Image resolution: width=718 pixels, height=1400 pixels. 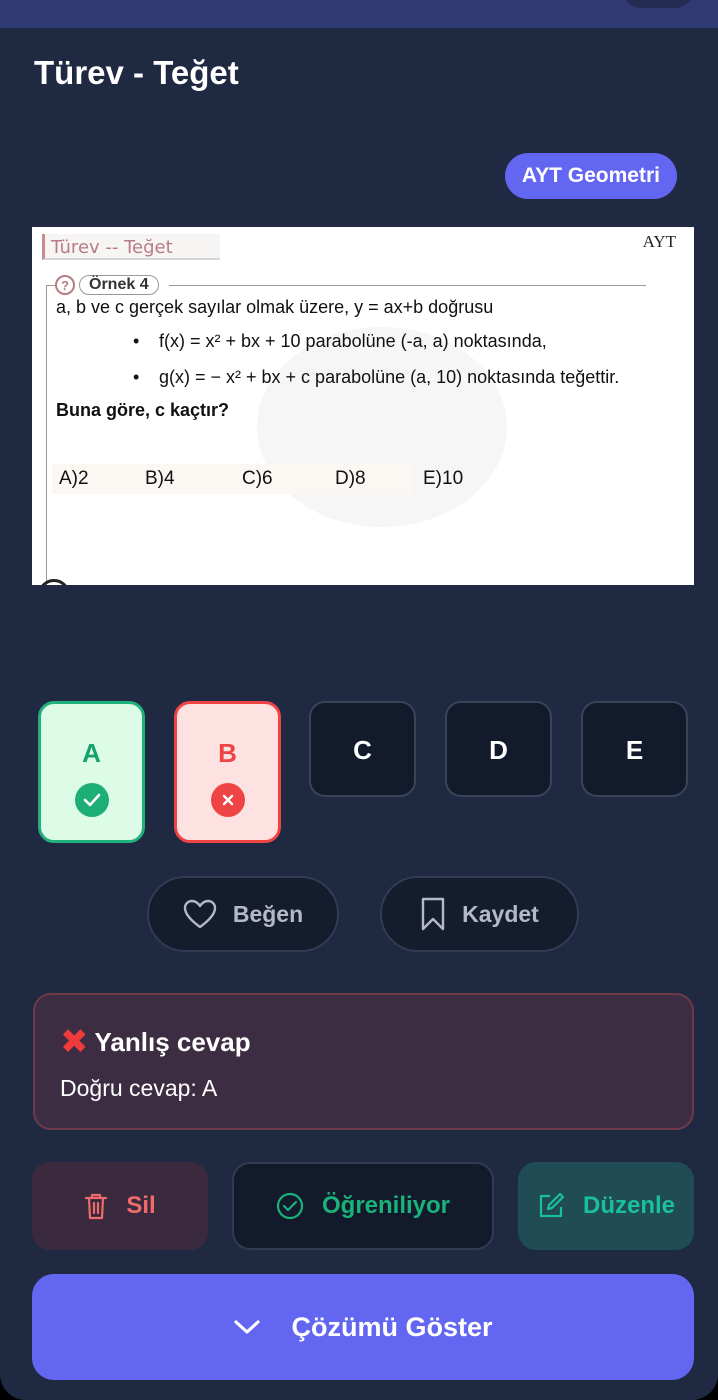 What do you see at coordinates (382, 427) in the screenshot?
I see `watermark` at bounding box center [382, 427].